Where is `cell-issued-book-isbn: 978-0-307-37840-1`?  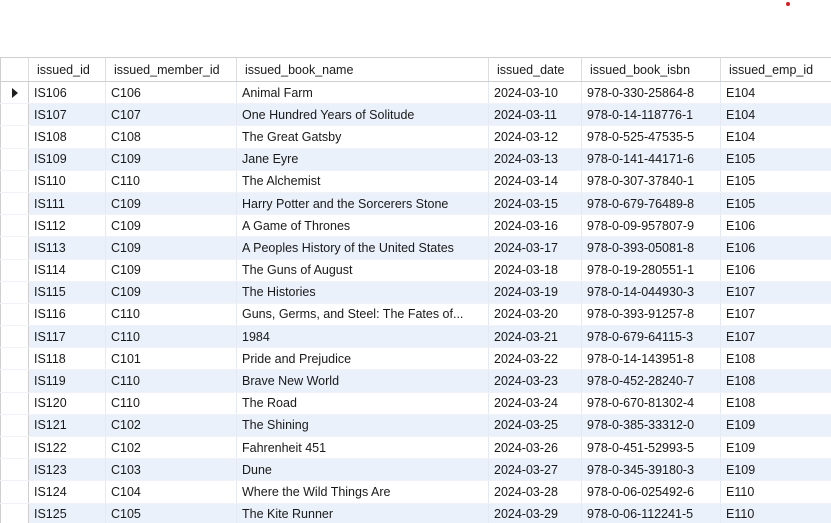
cell-issued-book-isbn: 978-0-307-37840-1 is located at coordinates (651, 181).